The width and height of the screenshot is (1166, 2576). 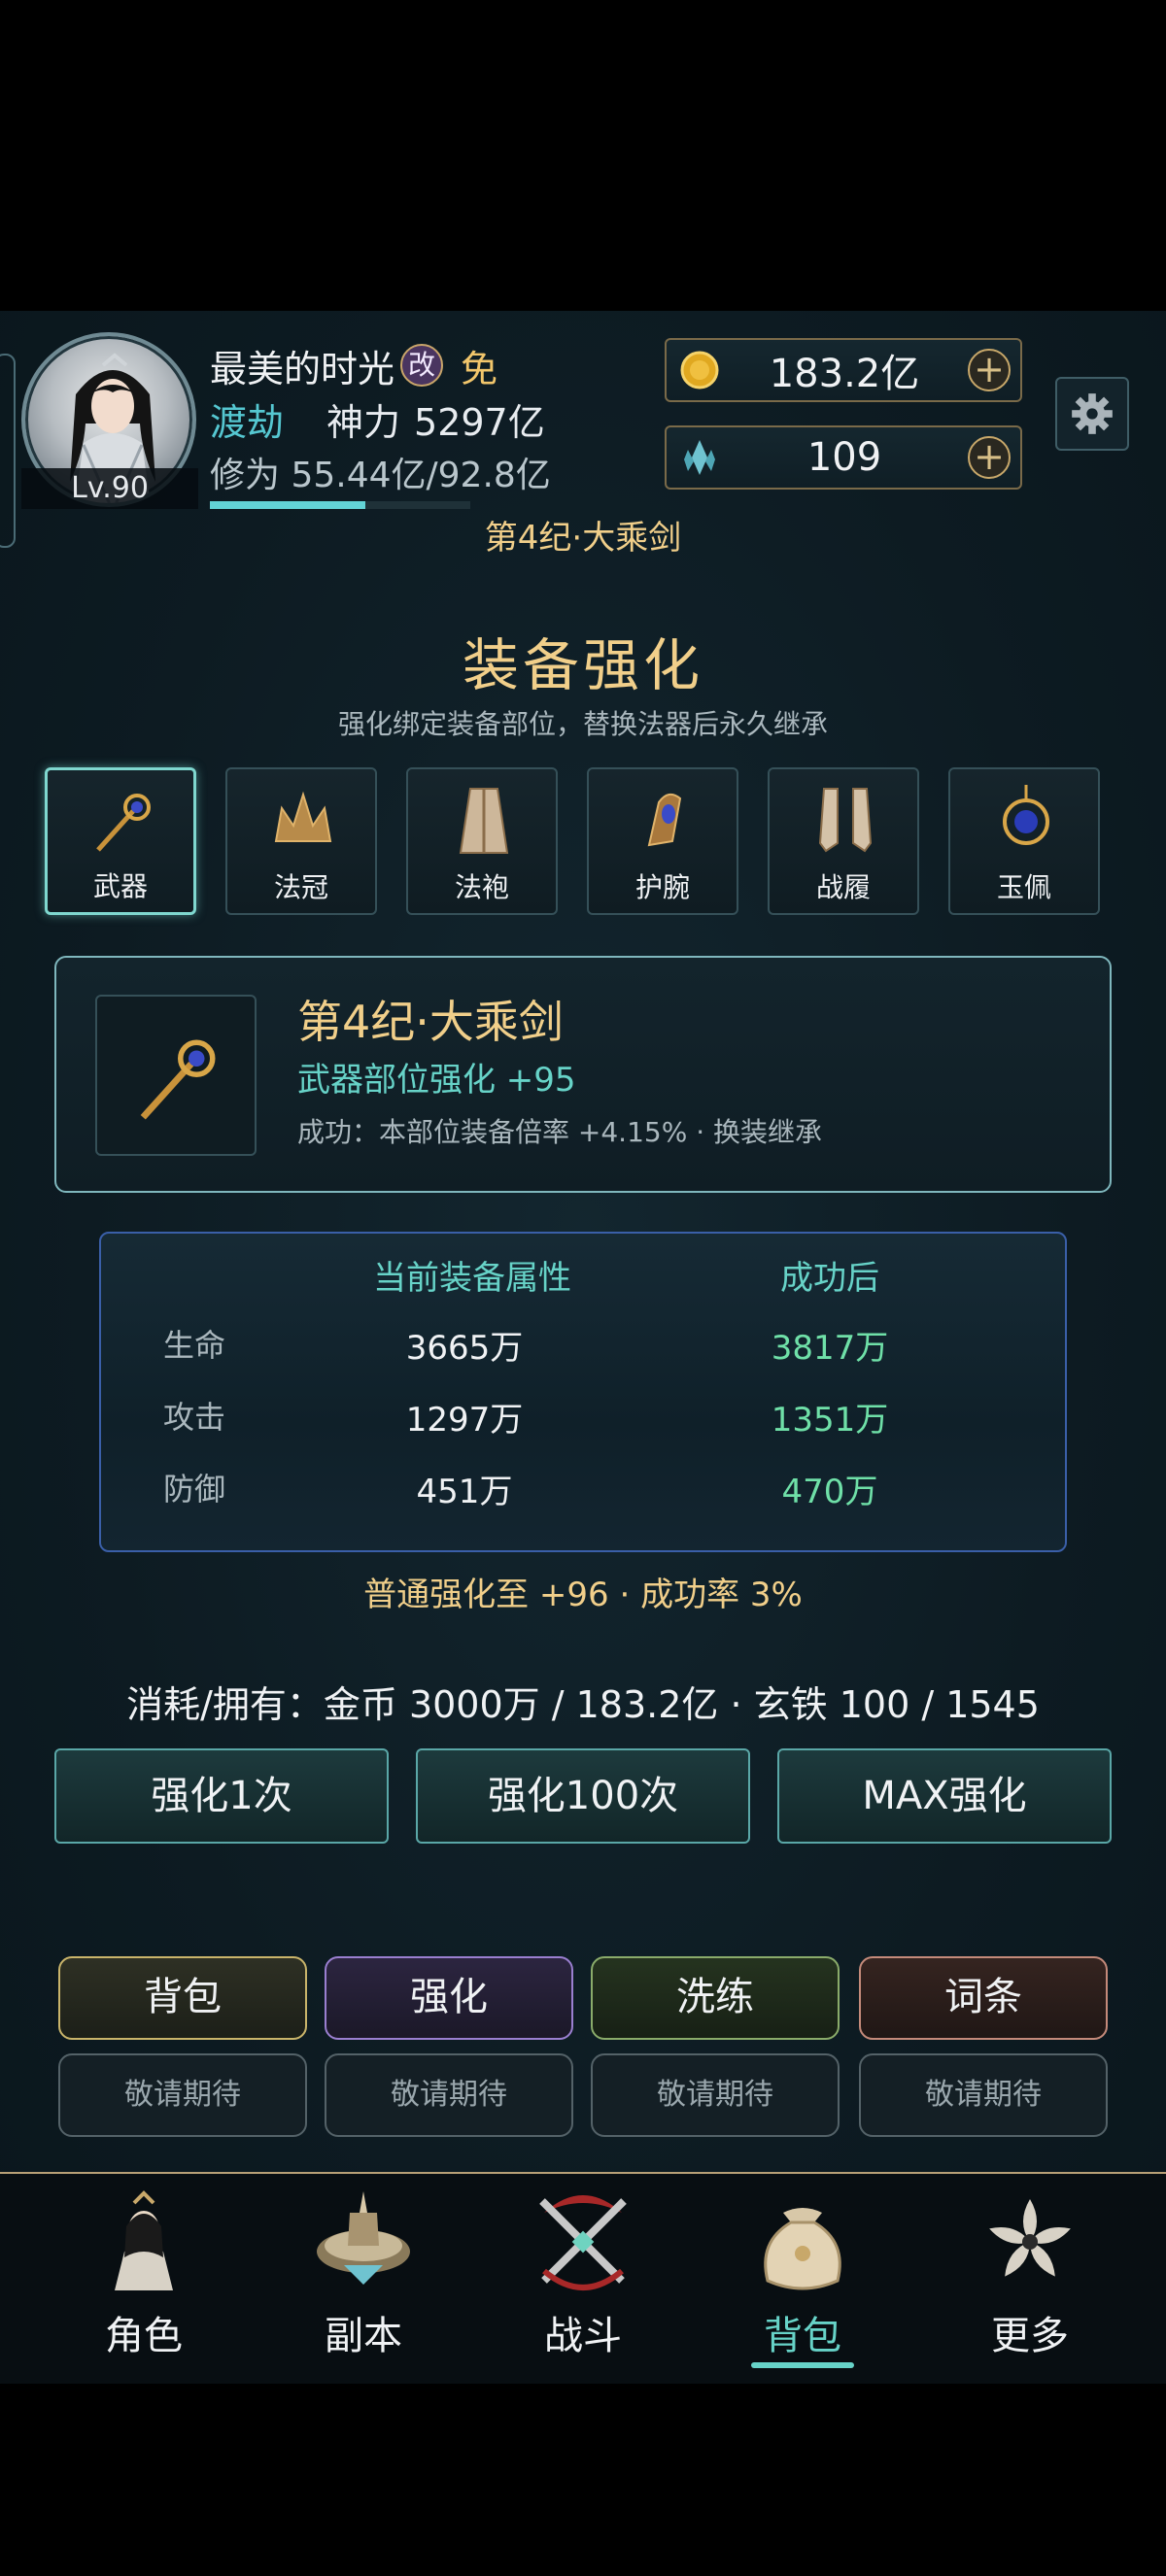 I want to click on stat-label-attack: 攻击, so click(x=194, y=1417).